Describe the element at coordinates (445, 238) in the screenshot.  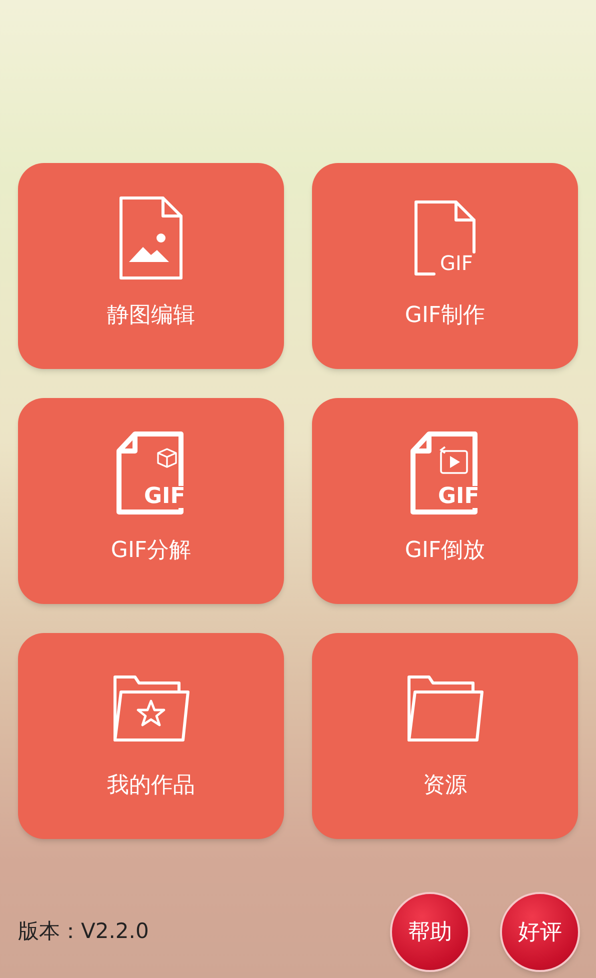
I see `file-icon` at that location.